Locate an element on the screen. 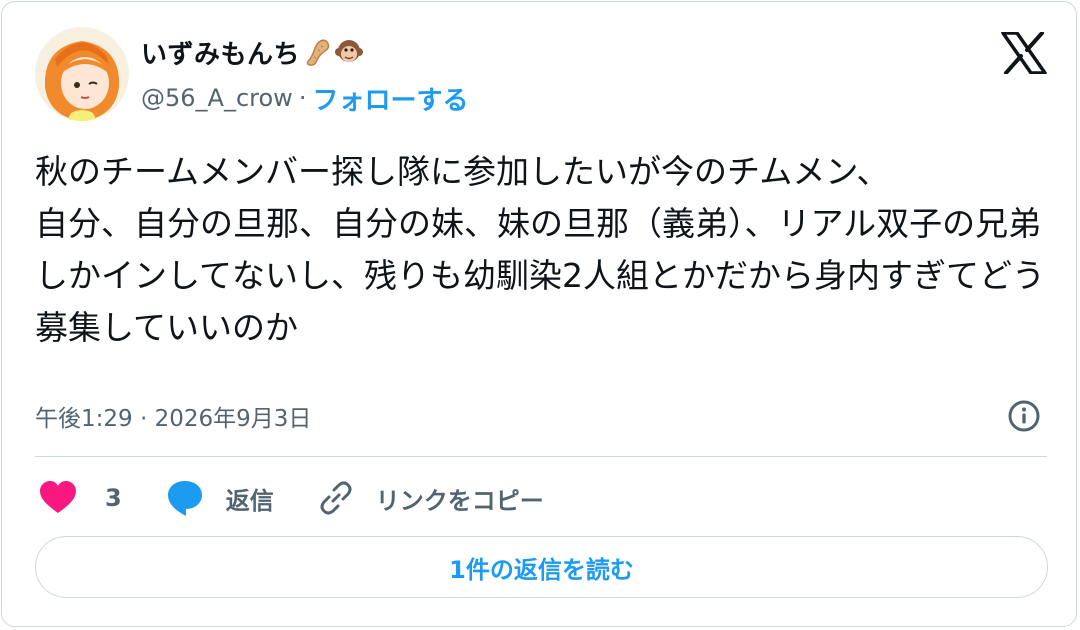 The height and width of the screenshot is (630, 1080). read-replies-button: 1件の返信を読む is located at coordinates (541, 567).